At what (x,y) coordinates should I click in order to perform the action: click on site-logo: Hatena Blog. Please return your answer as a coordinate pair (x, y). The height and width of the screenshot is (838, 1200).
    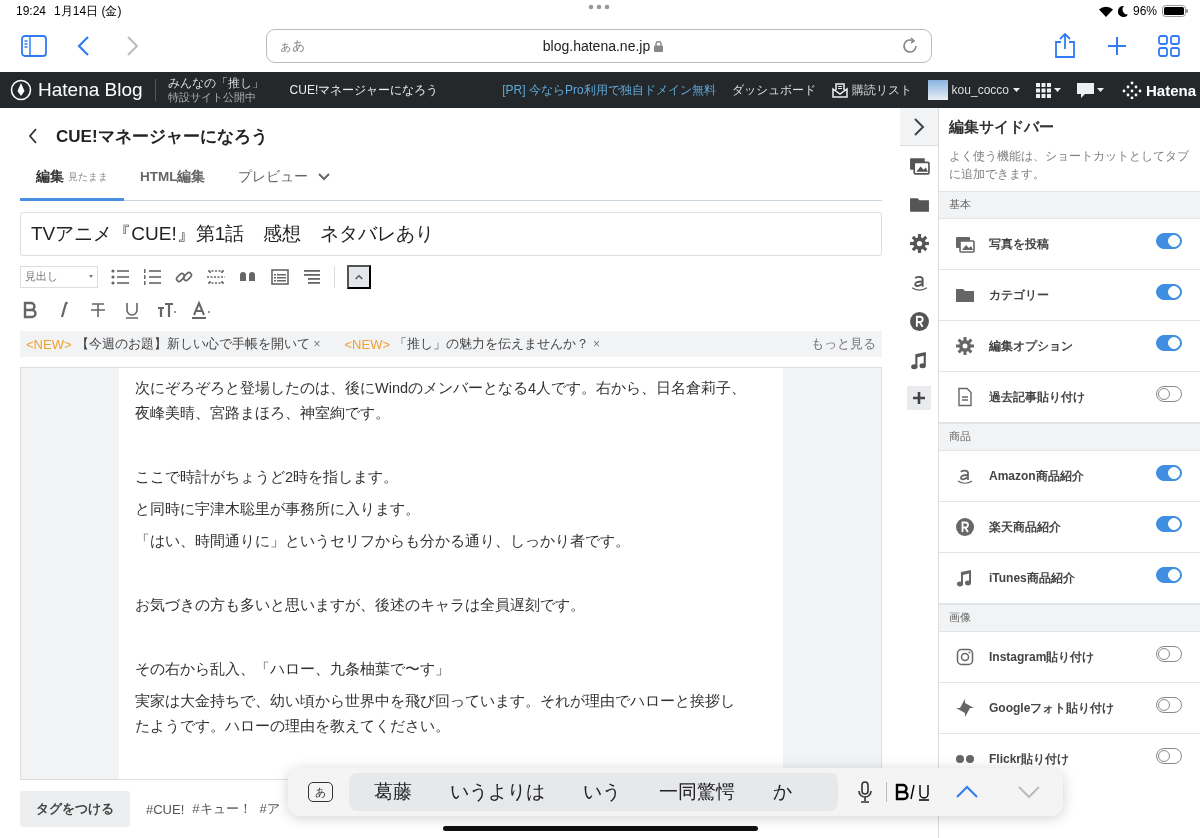
    Looking at the image, I should click on (90, 90).